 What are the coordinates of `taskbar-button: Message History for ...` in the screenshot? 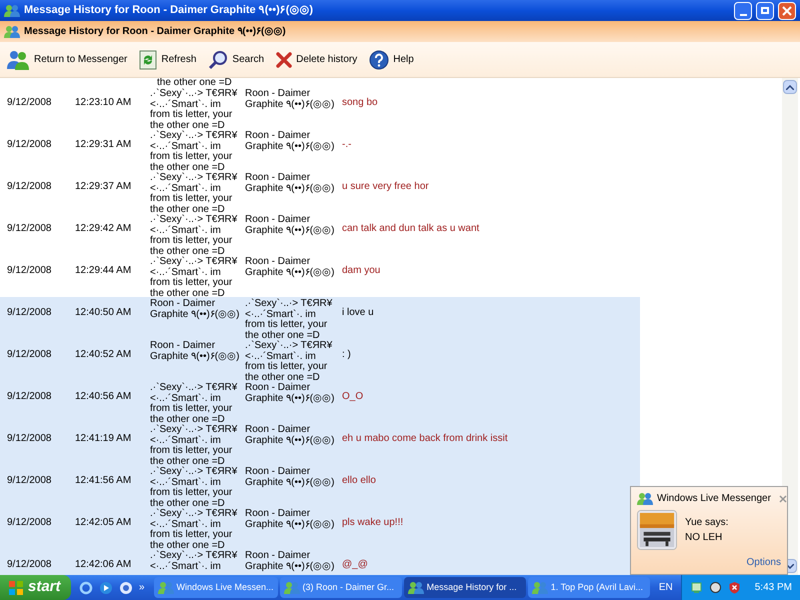 It's located at (465, 587).